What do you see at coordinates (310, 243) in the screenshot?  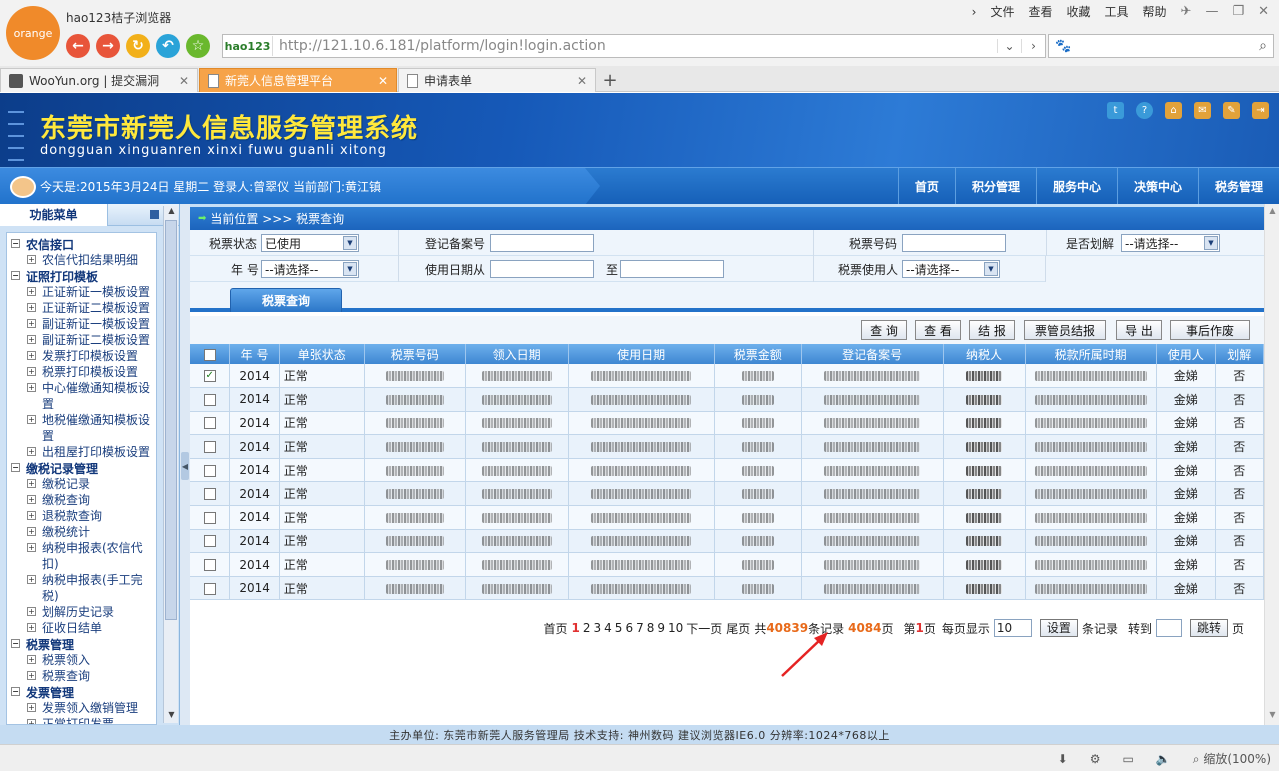 I see `ticket-status-select: 已使用 ▼` at bounding box center [310, 243].